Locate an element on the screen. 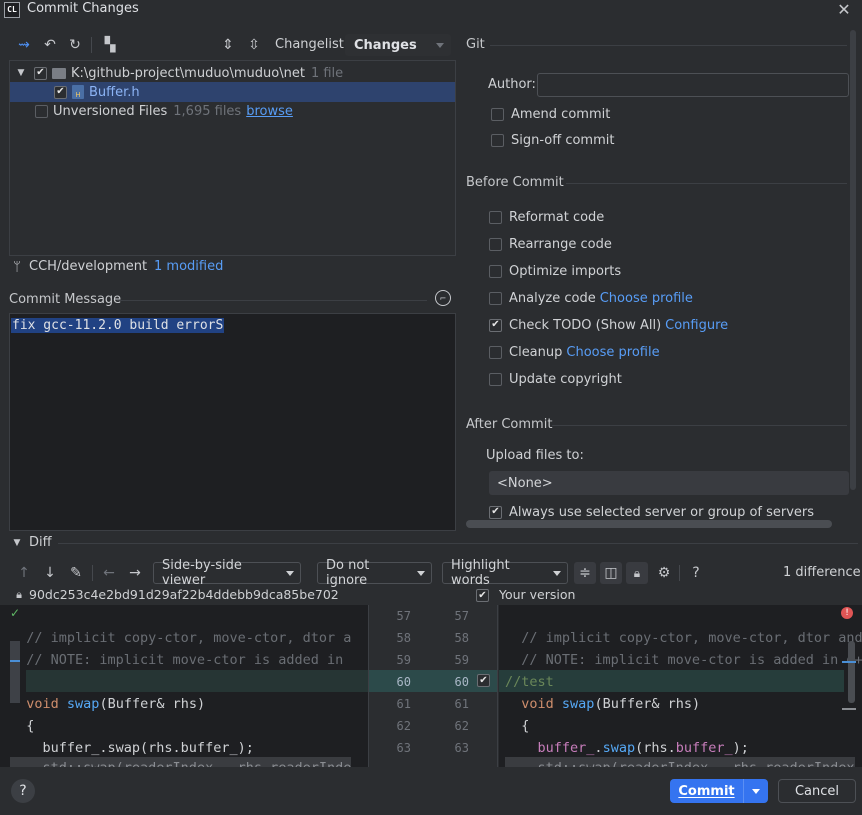 Image resolution: width=862 pixels, height=815 pixels. commit-message-editor: fix gcc-11.2.0 build errorS is located at coordinates (232, 422).